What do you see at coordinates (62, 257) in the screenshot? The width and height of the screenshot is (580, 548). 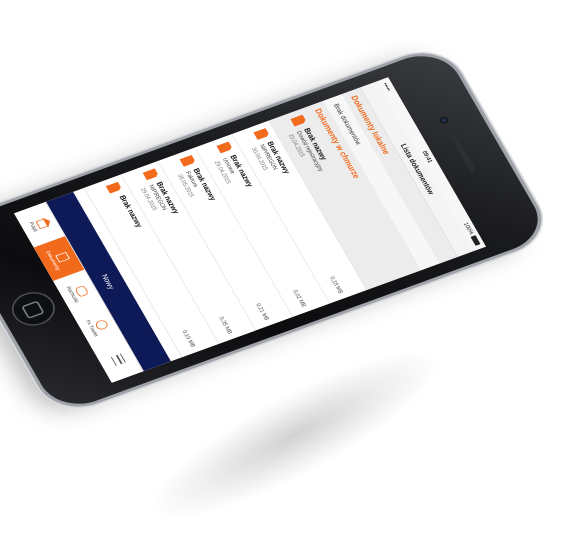 I see `documents-icon` at bounding box center [62, 257].